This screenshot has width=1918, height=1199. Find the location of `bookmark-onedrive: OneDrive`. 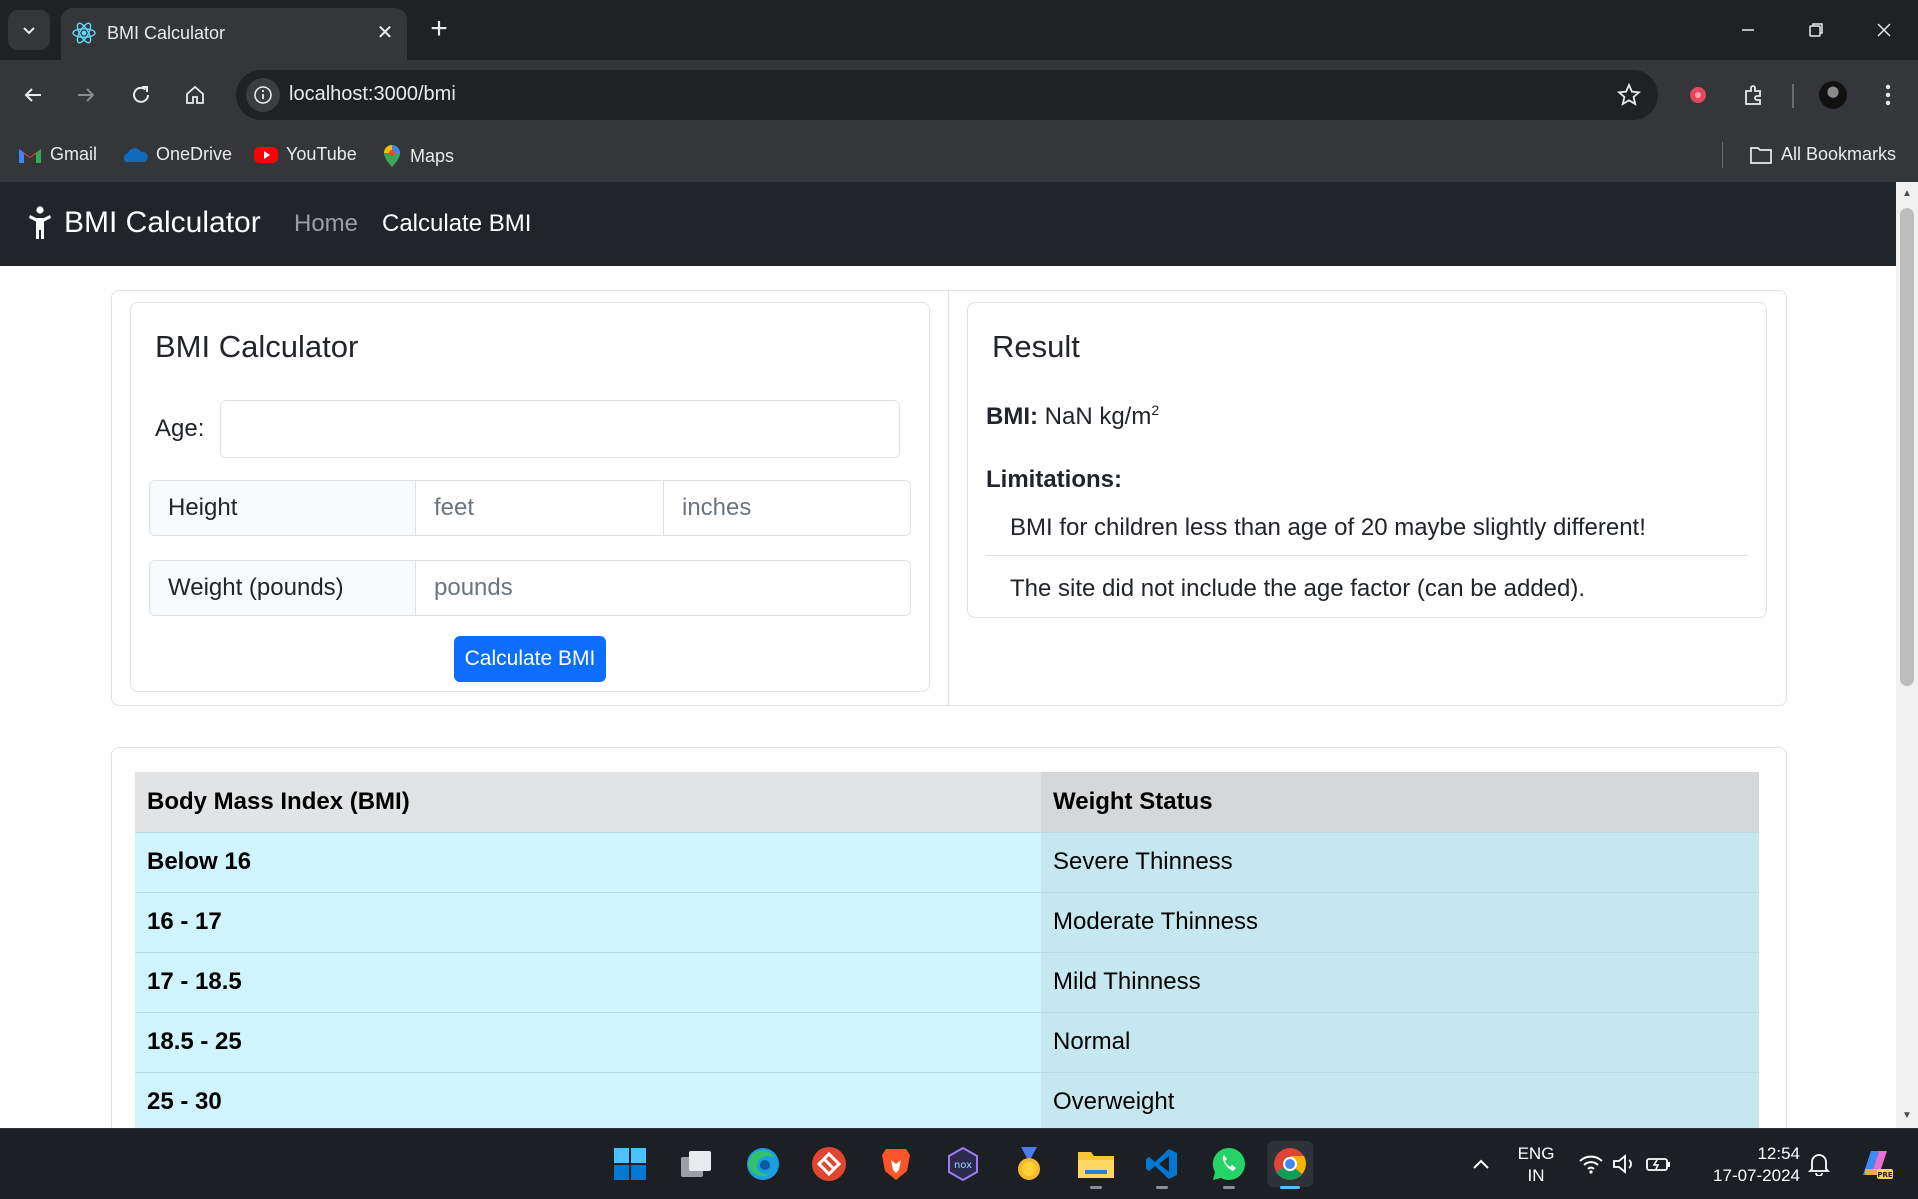

bookmark-onedrive: OneDrive is located at coordinates (177, 154).